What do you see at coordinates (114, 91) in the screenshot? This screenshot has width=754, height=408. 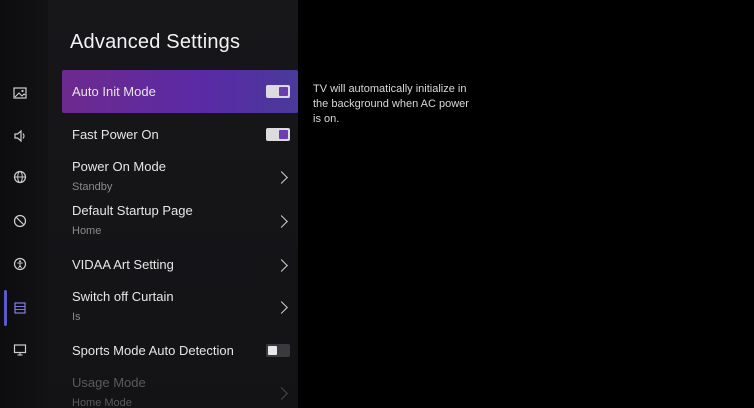 I see `menu-item-label: Auto Init Mode` at bounding box center [114, 91].